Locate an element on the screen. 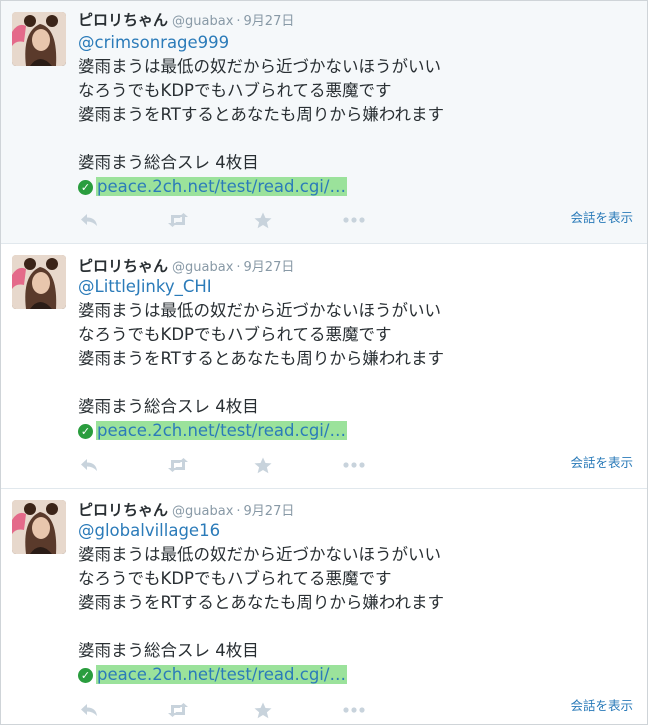 The width and height of the screenshot is (648, 725). mention-link: @LittleJinky_CHI is located at coordinates (358, 287).